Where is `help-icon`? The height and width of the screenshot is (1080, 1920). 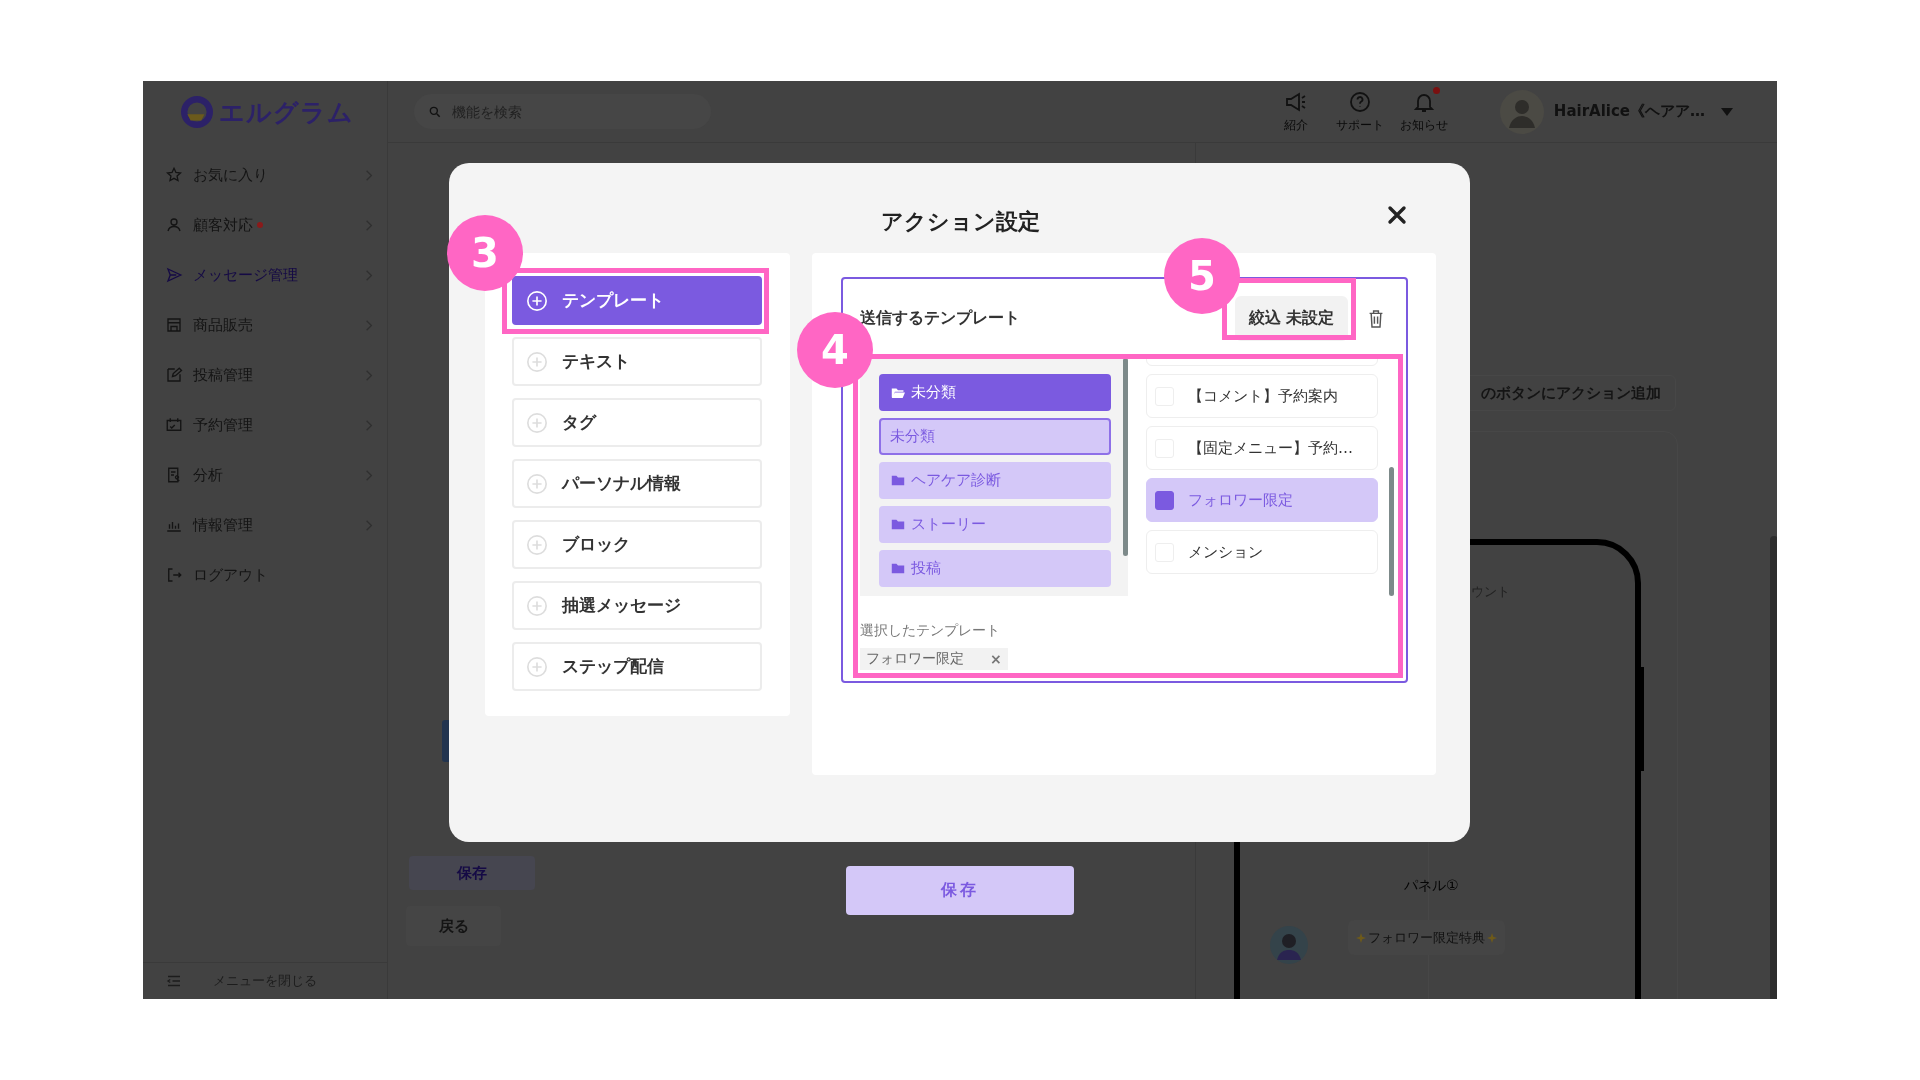
help-icon is located at coordinates (1359, 101).